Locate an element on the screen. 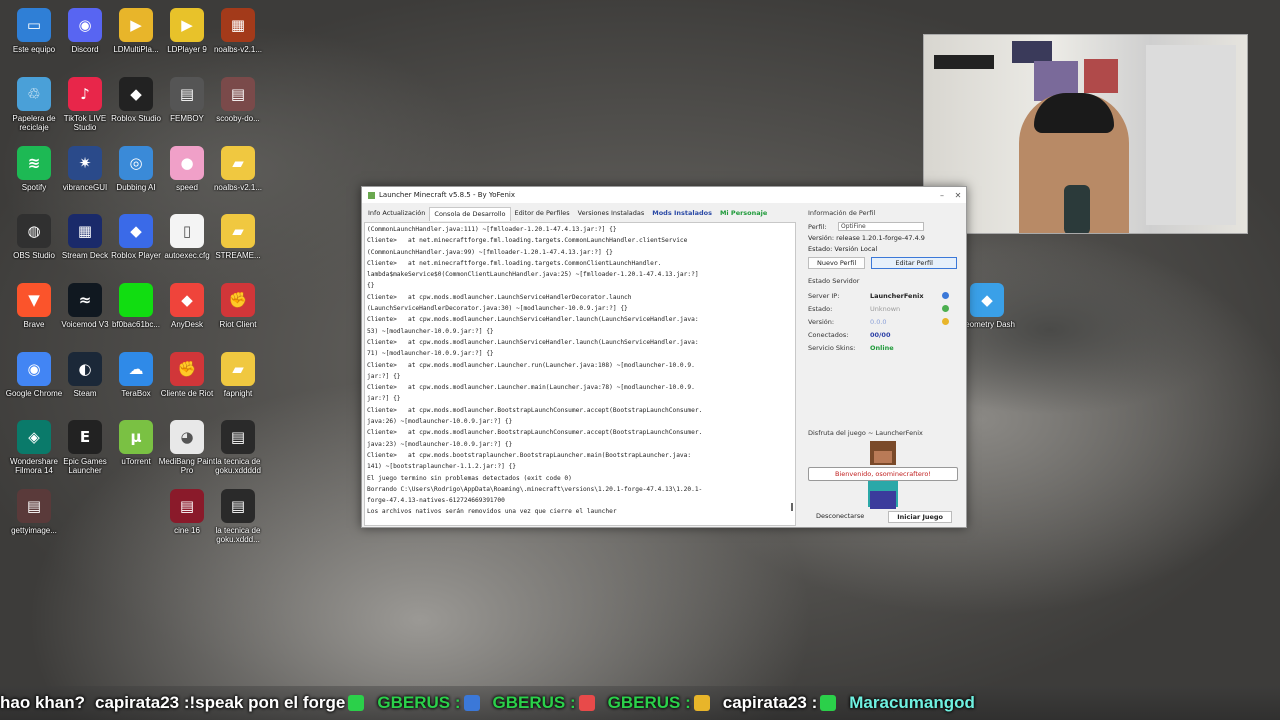 This screenshot has height=720, width=1280. app-icon is located at coordinates (136, 300).